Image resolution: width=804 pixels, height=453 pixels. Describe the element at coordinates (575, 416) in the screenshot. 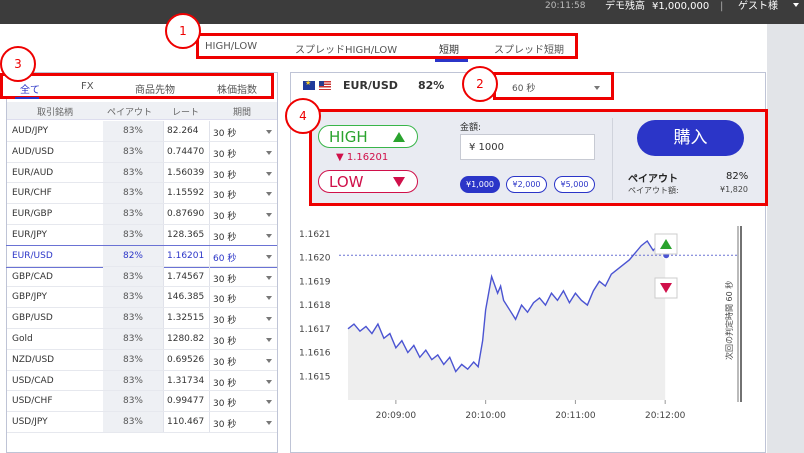

I see `x-tick-label: 20:11:00` at that location.